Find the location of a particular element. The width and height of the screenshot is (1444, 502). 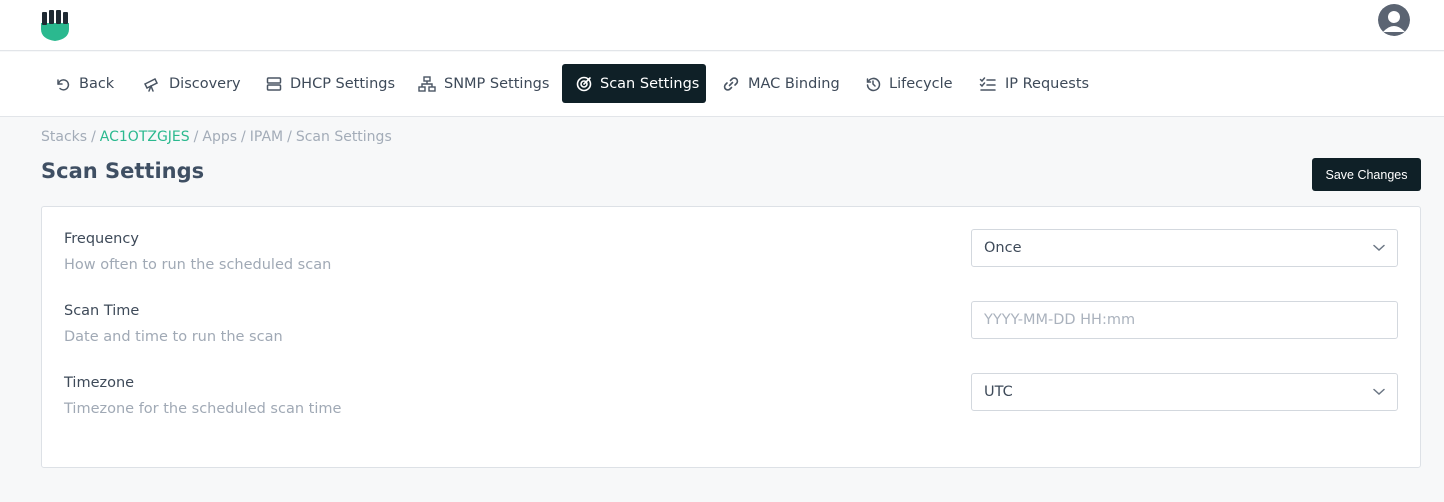

nav-discovery: Discovery is located at coordinates (192, 83).